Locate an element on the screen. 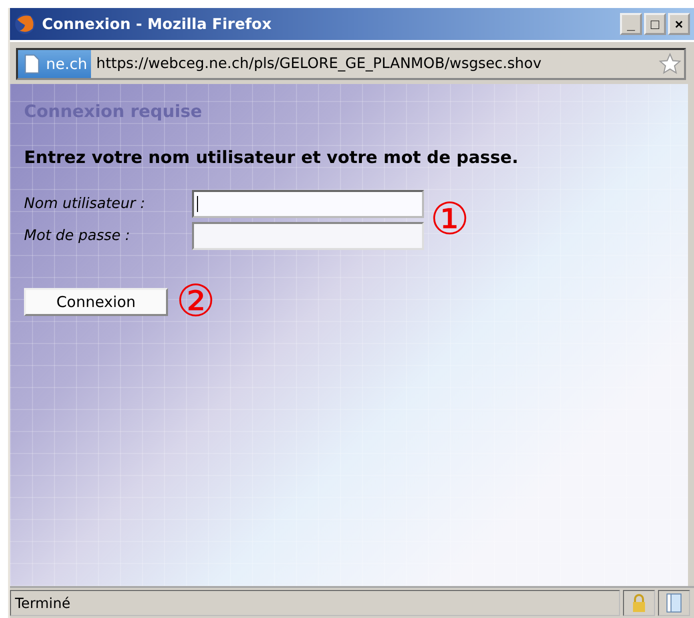 This screenshot has width=694, height=618. window-control-button: × is located at coordinates (679, 24).